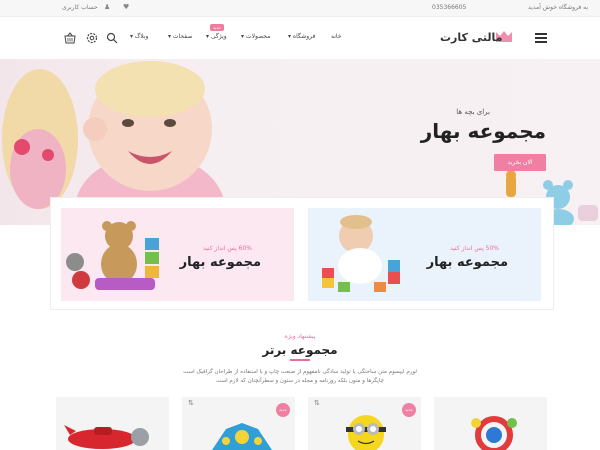 The height and width of the screenshot is (450, 600). I want to click on cart-icon, so click(70, 38).